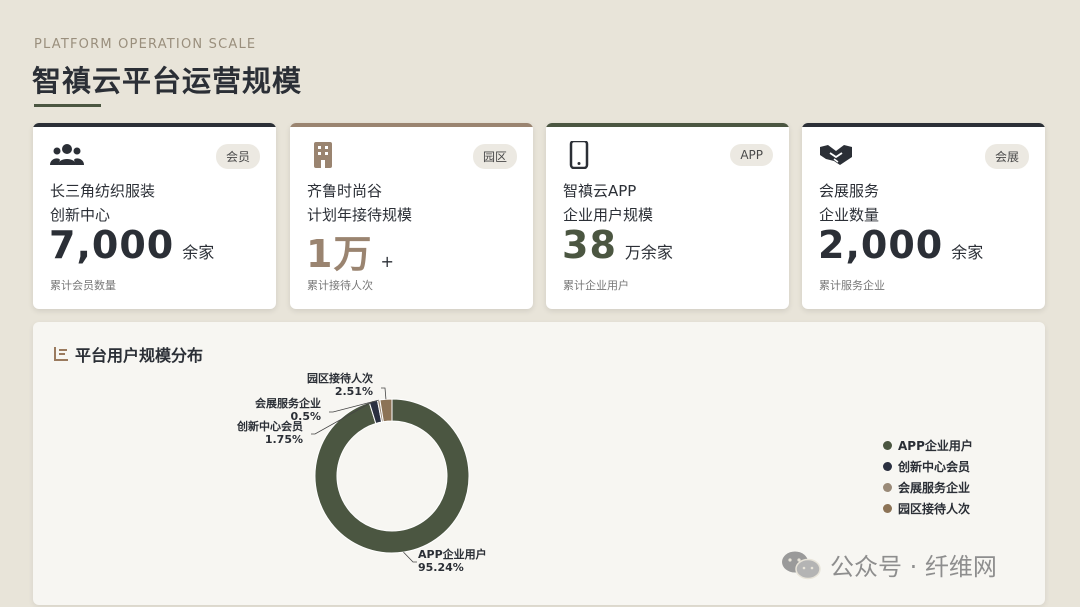 The image size is (1080, 607). What do you see at coordinates (934, 467) in the screenshot?
I see `legend-label: 创新中心会员` at bounding box center [934, 467].